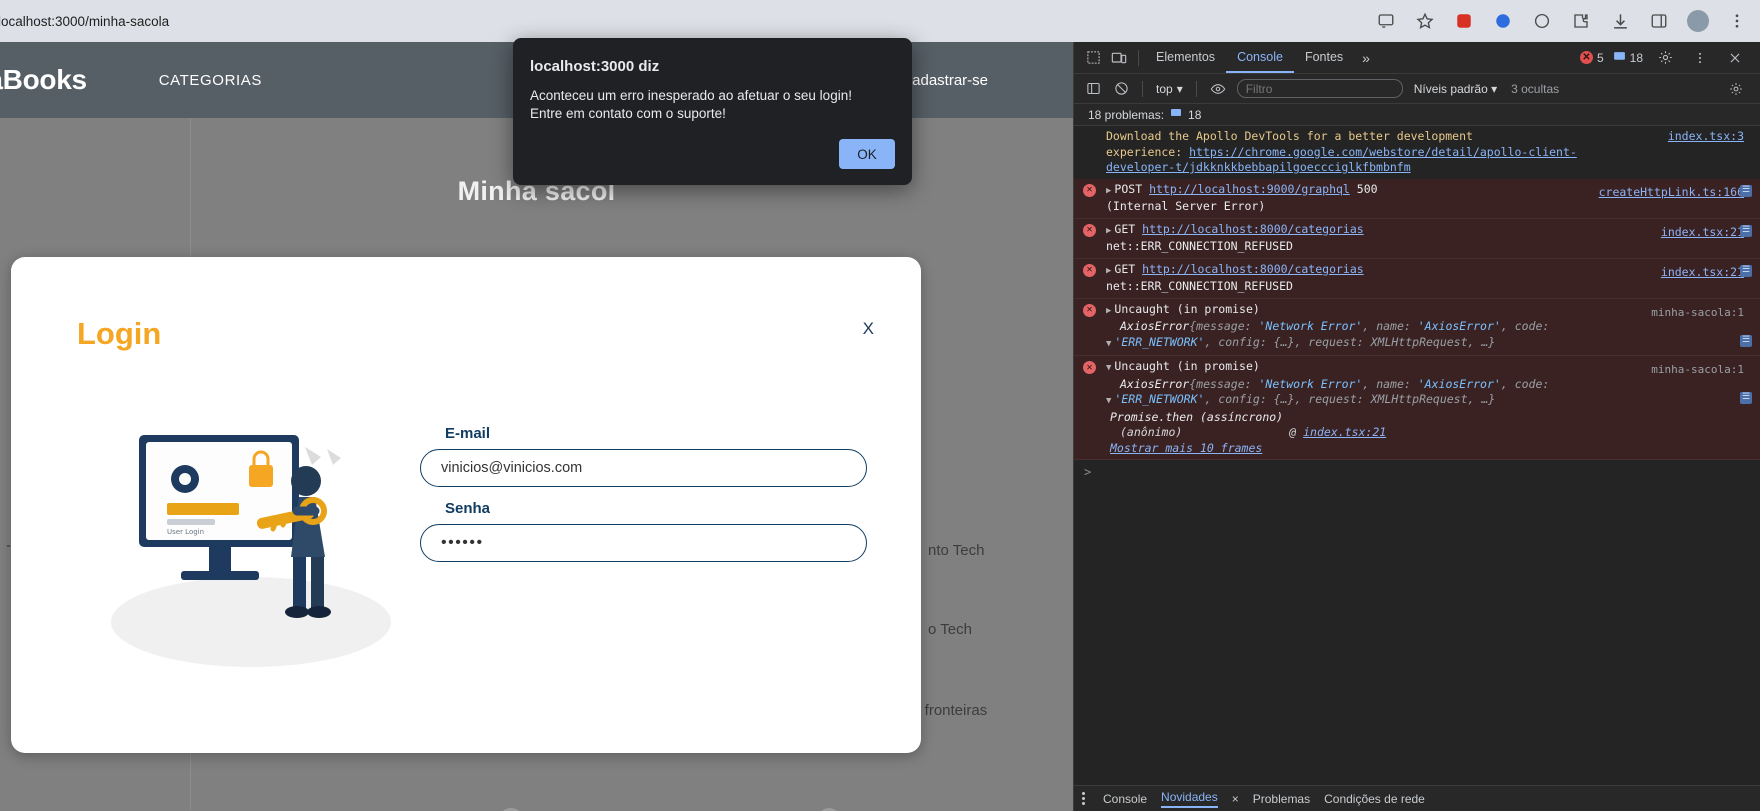  Describe the element at coordinates (867, 154) in the screenshot. I see `alert-ok-button: OK` at that location.